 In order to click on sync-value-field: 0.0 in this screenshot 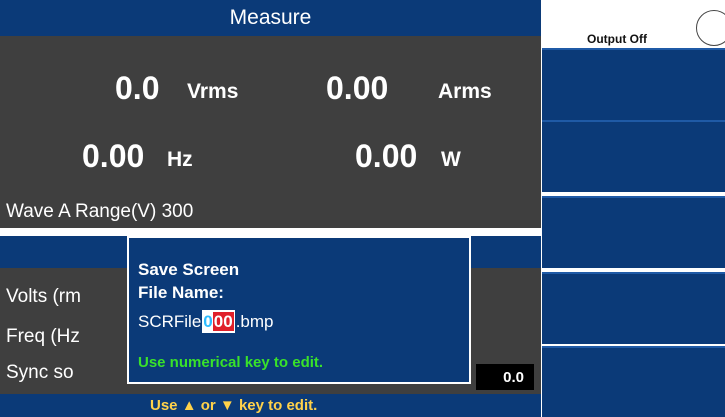, I will do `click(505, 377)`.